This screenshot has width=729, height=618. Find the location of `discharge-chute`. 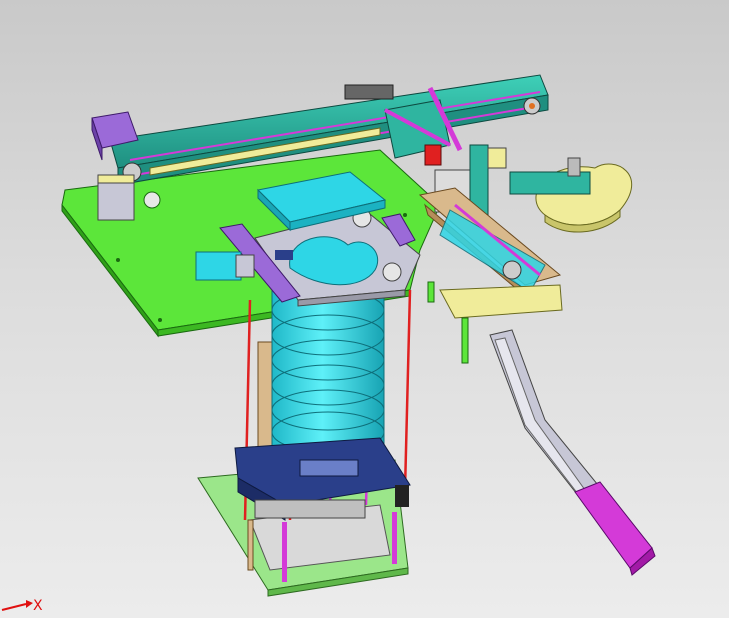

discharge-chute is located at coordinates (572, 452).